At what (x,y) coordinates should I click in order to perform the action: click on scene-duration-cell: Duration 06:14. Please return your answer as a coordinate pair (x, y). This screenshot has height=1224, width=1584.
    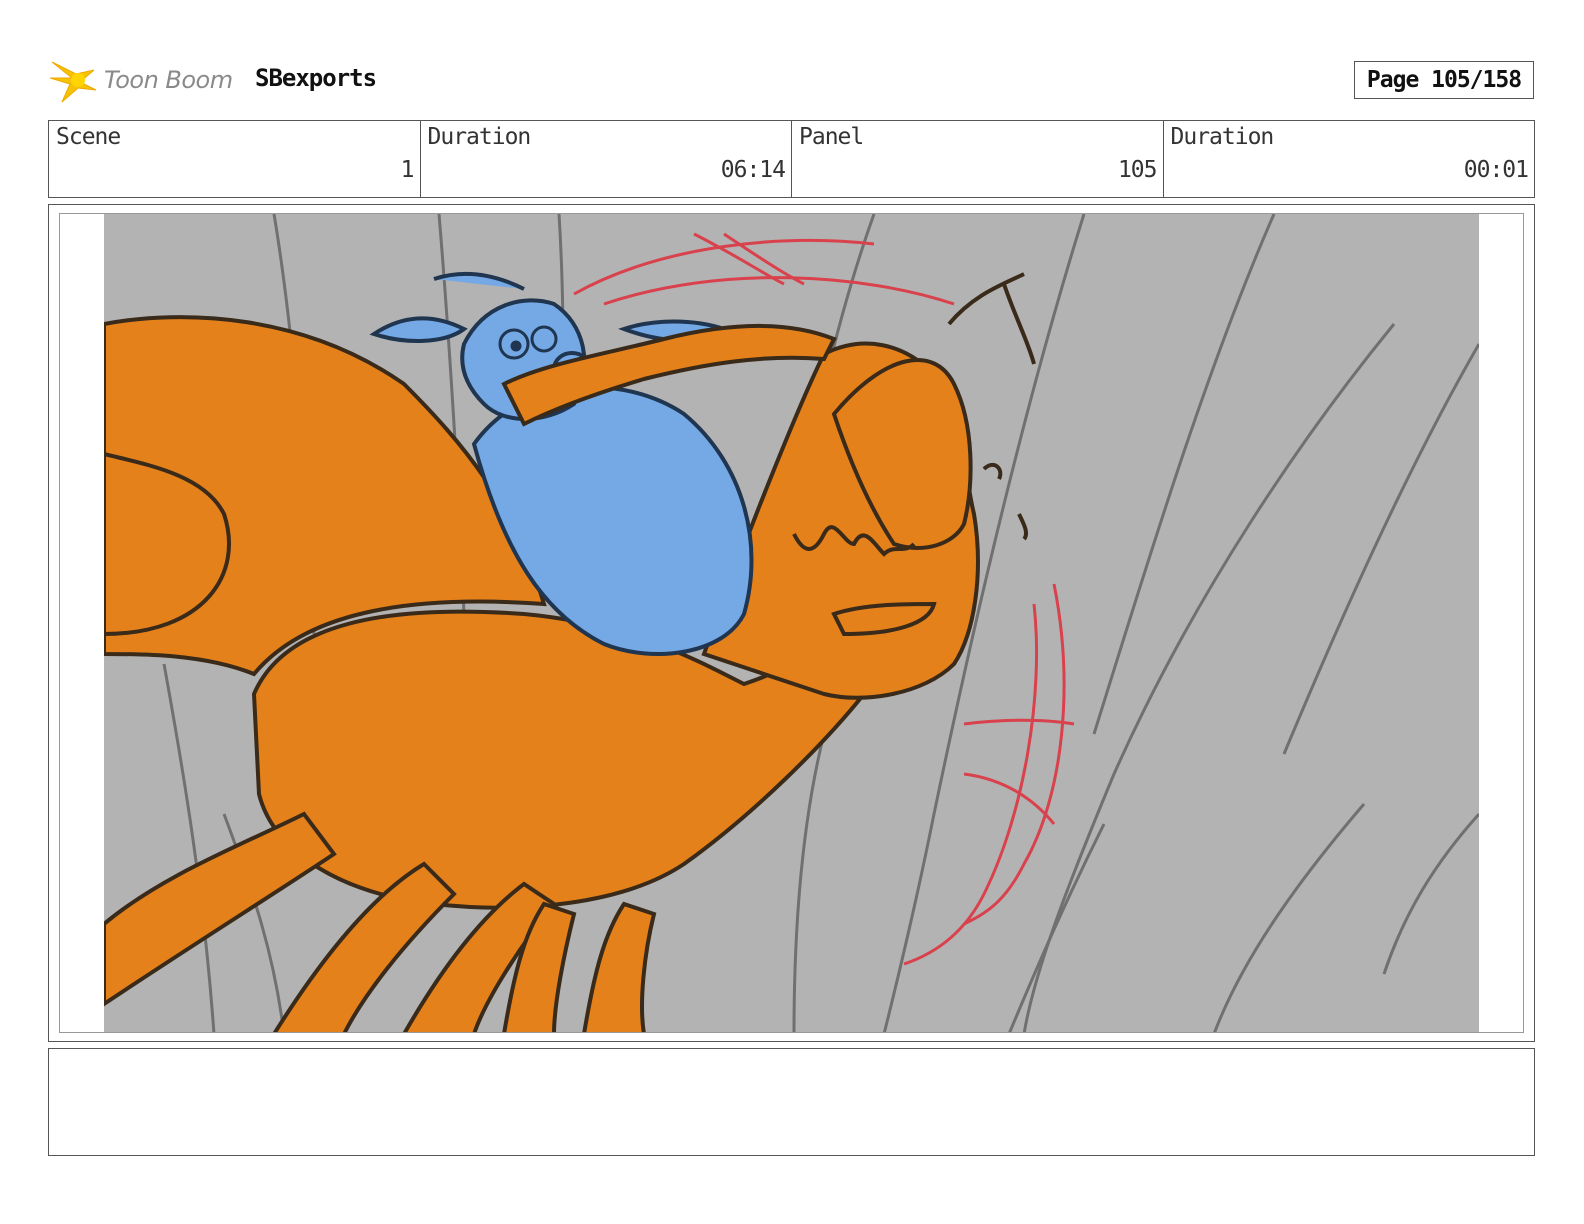
    Looking at the image, I should click on (606, 159).